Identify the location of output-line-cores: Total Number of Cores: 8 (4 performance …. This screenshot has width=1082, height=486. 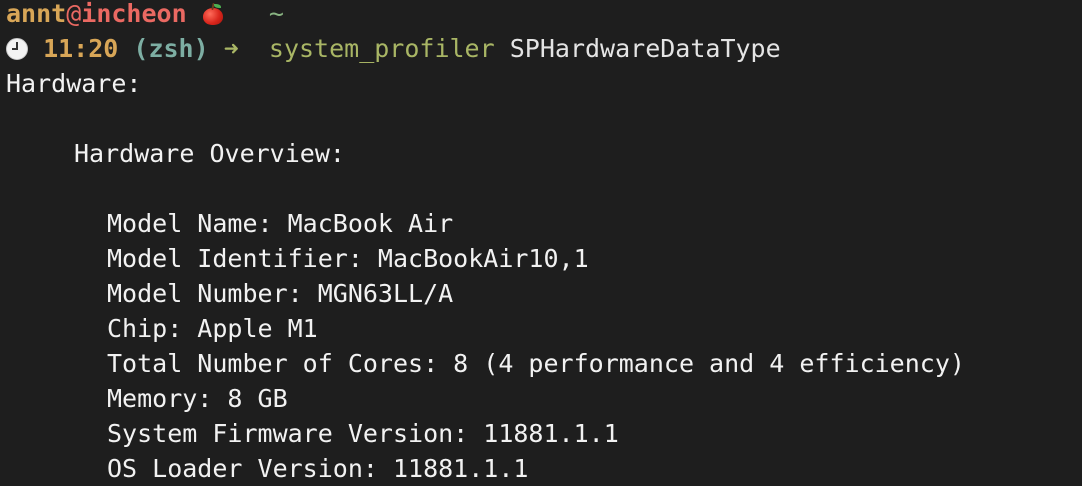
(536, 363).